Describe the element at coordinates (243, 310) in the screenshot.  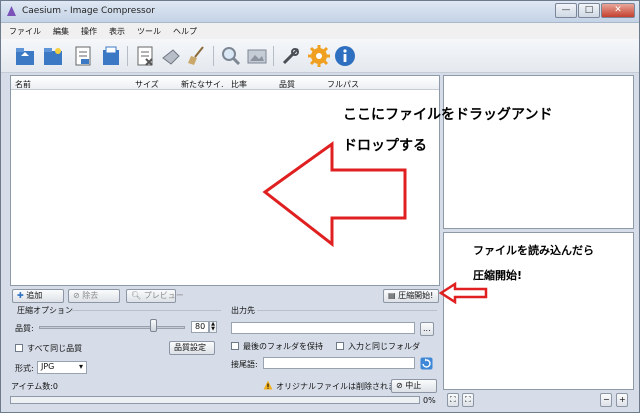
I see `output-label: 出力先` at that location.